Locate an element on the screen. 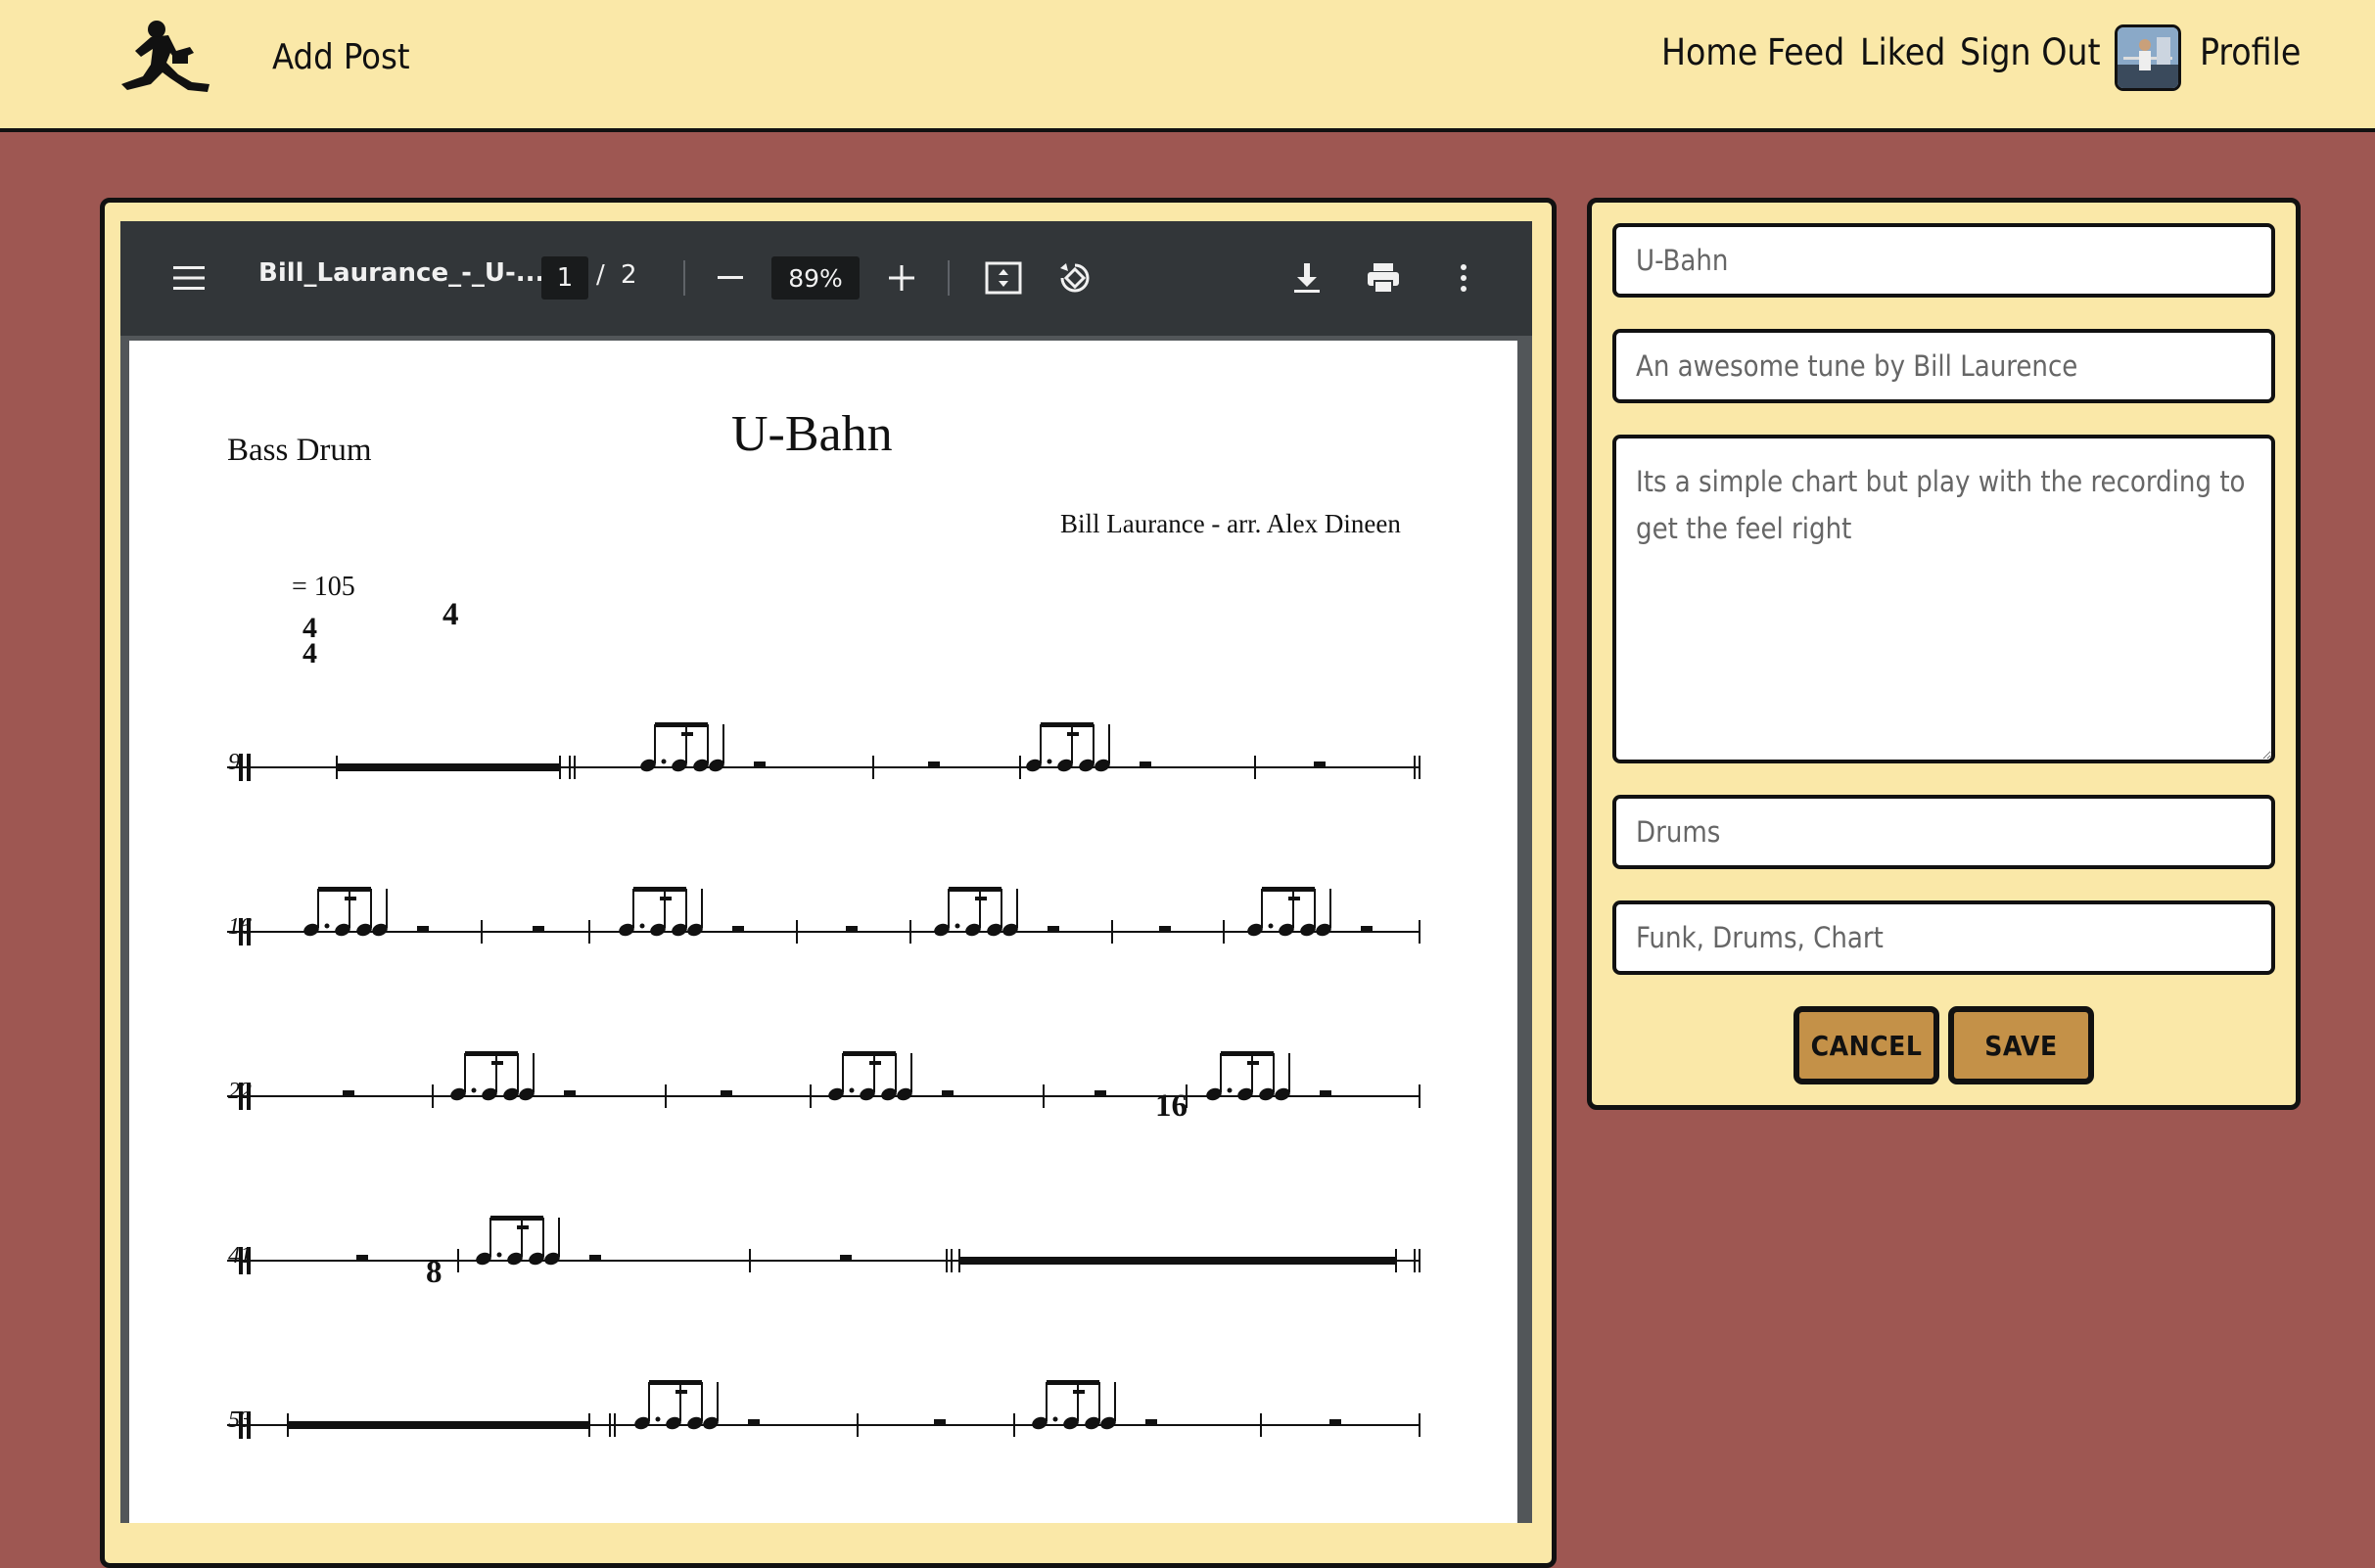 The height and width of the screenshot is (1568, 2375). title-input is located at coordinates (1944, 260).